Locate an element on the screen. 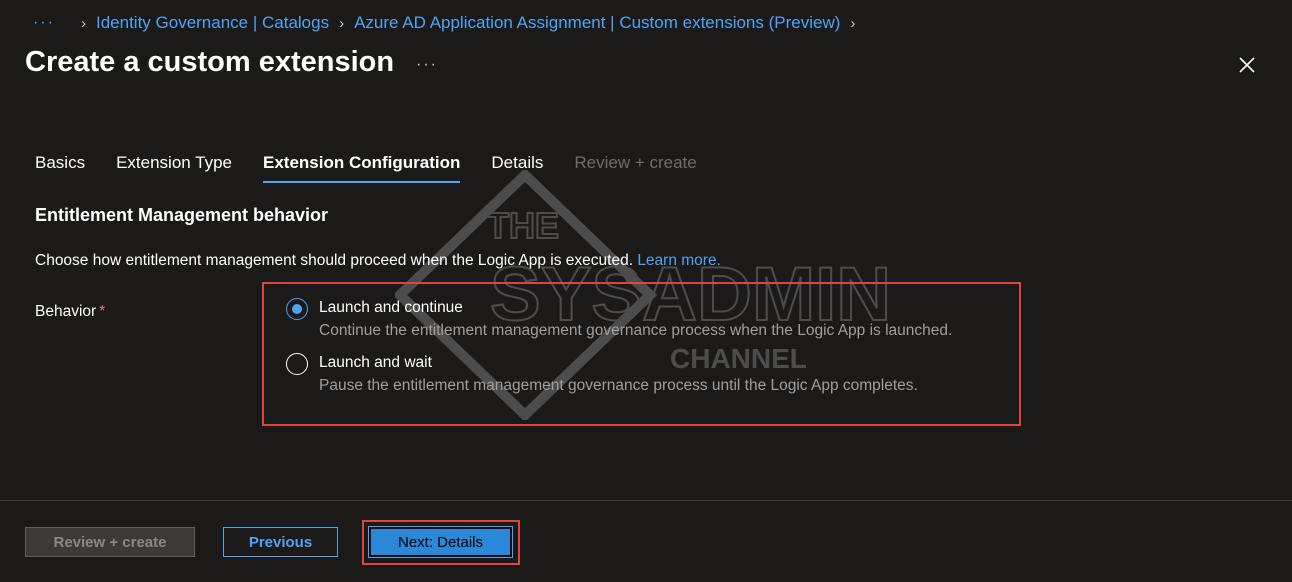 The height and width of the screenshot is (582, 1292). learn-more-link: Learn more. is located at coordinates (679, 260).